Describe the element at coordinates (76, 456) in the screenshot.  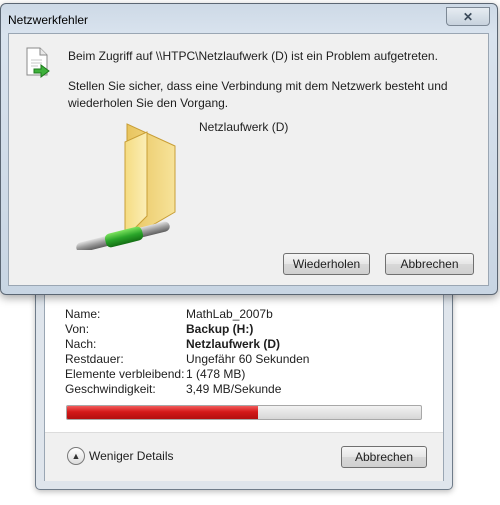
I see `chevron-up-icon: ▲` at that location.